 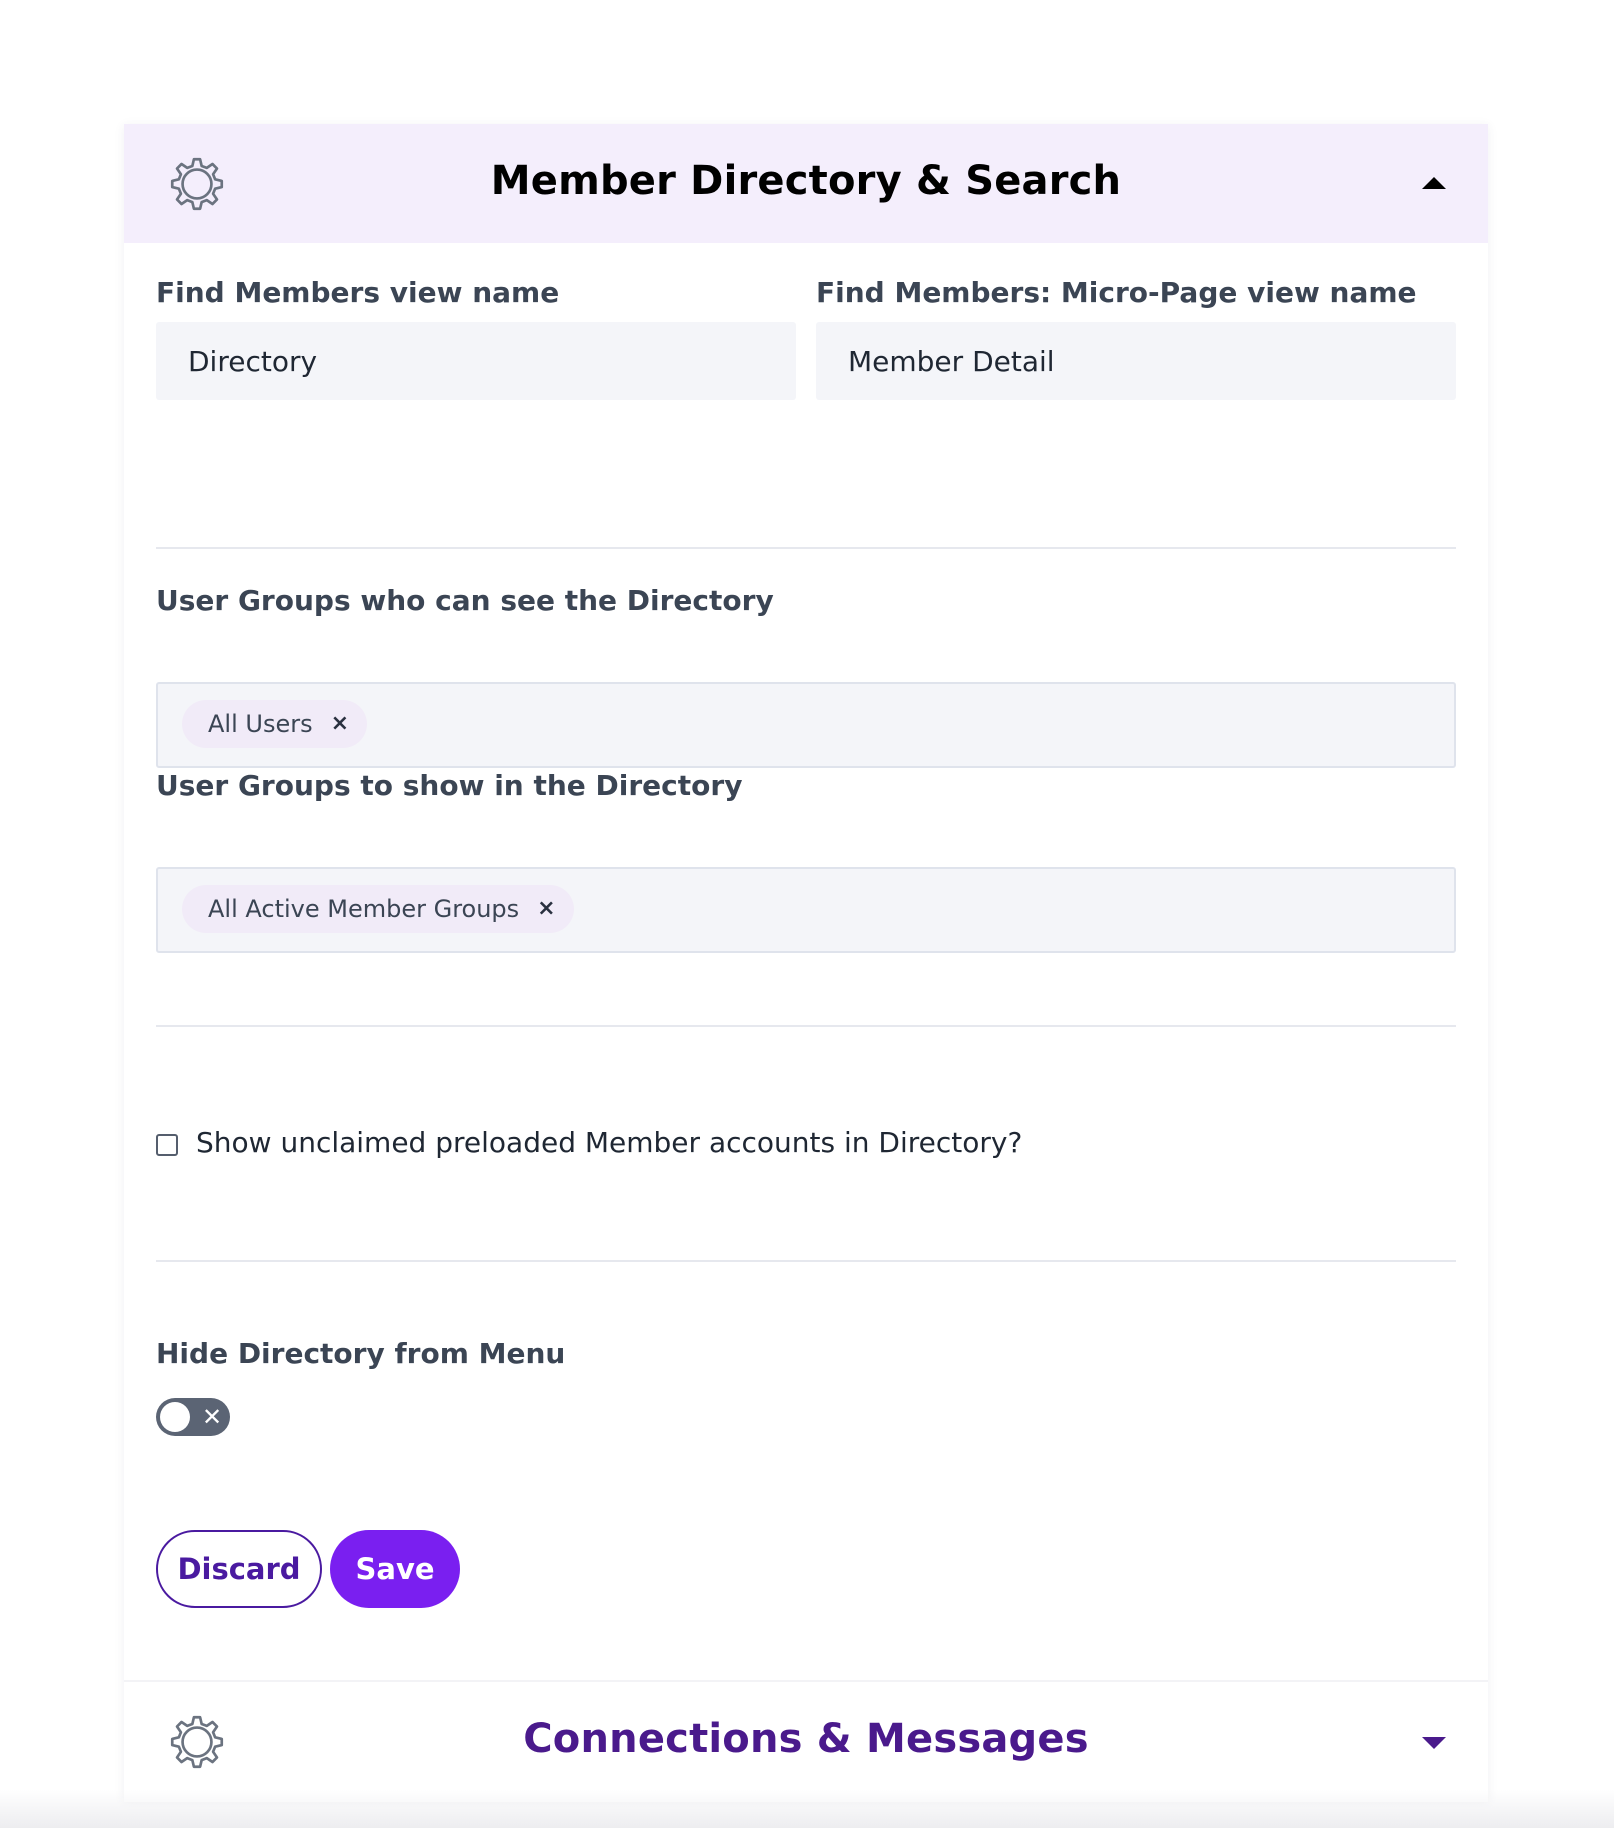 I want to click on groups-see-label: User Groups who can see the Directory, so click(x=465, y=600).